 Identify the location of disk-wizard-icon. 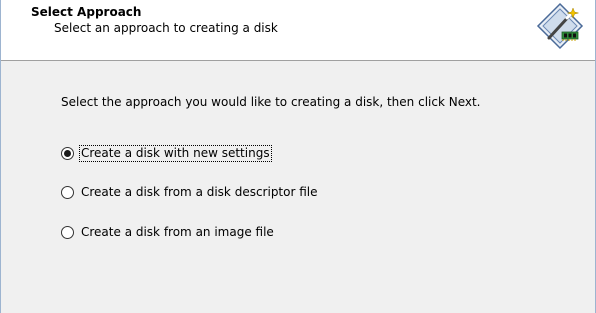
(560, 27).